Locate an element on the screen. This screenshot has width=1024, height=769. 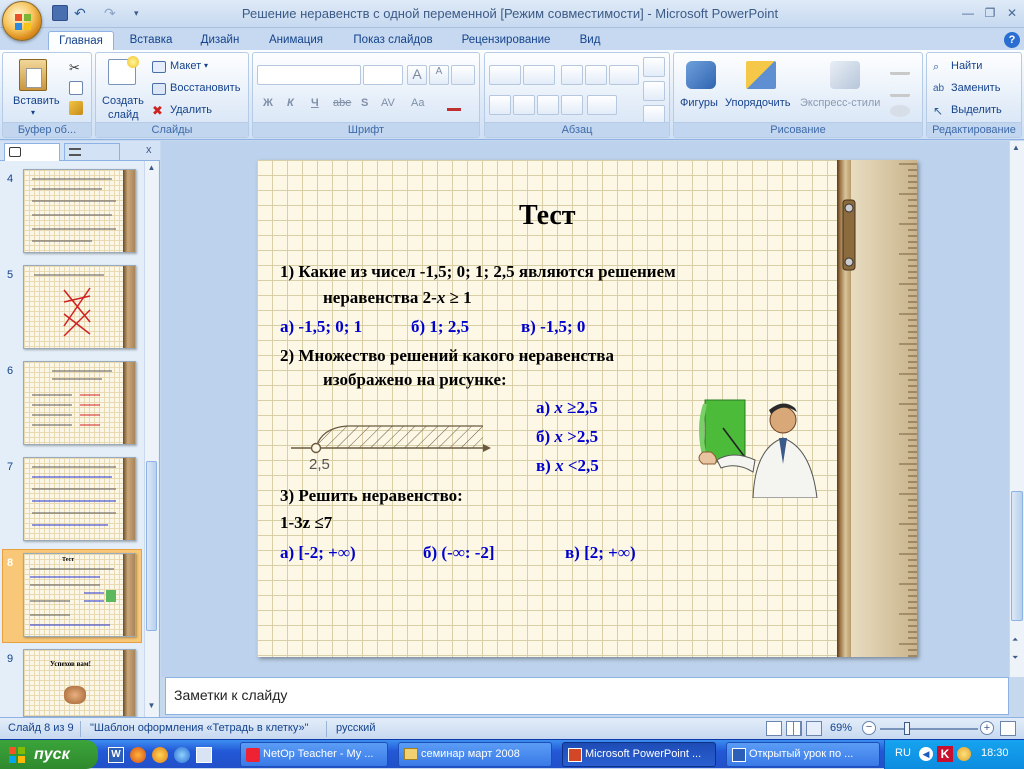
layout-icon is located at coordinates (159, 67).